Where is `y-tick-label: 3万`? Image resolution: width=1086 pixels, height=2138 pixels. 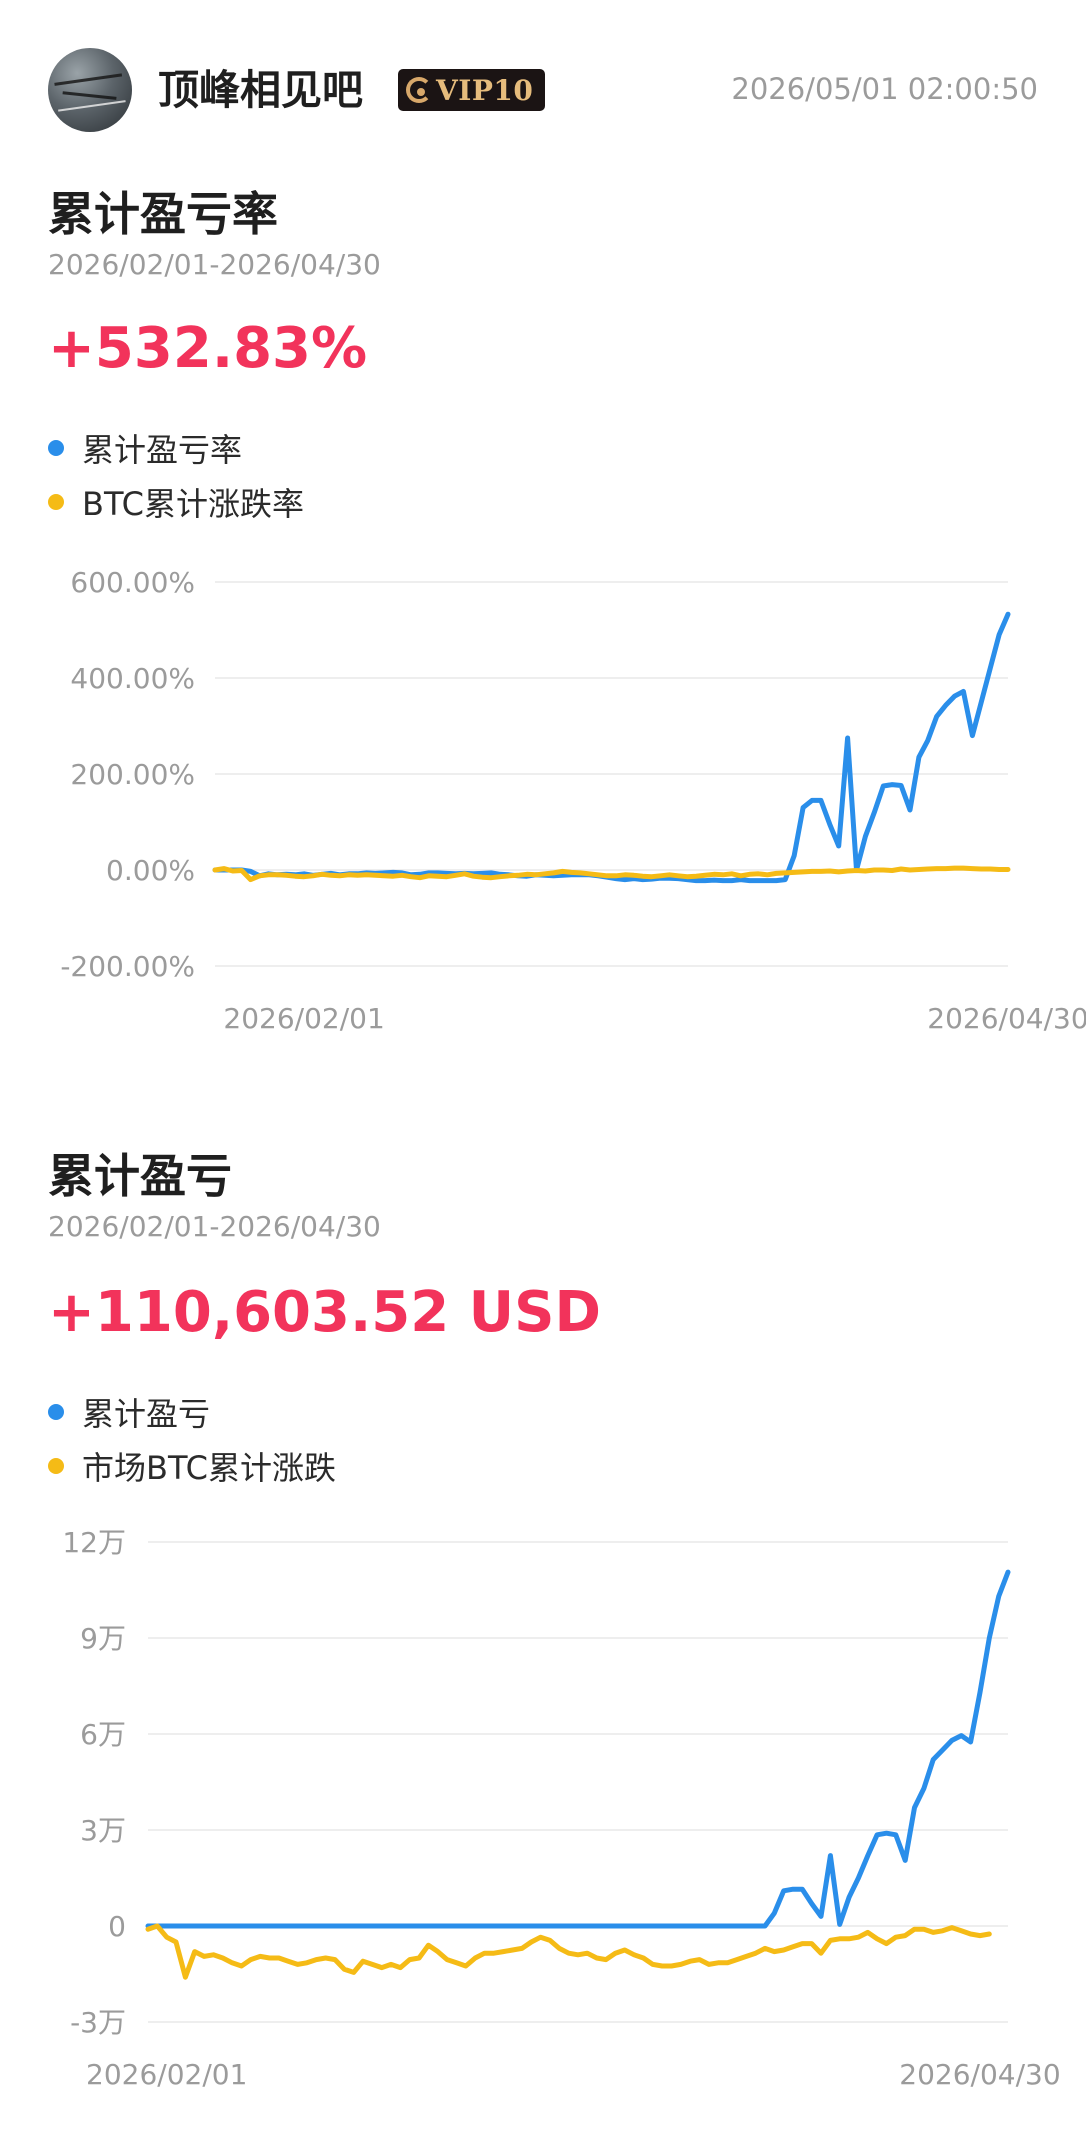 y-tick-label: 3万 is located at coordinates (103, 1830).